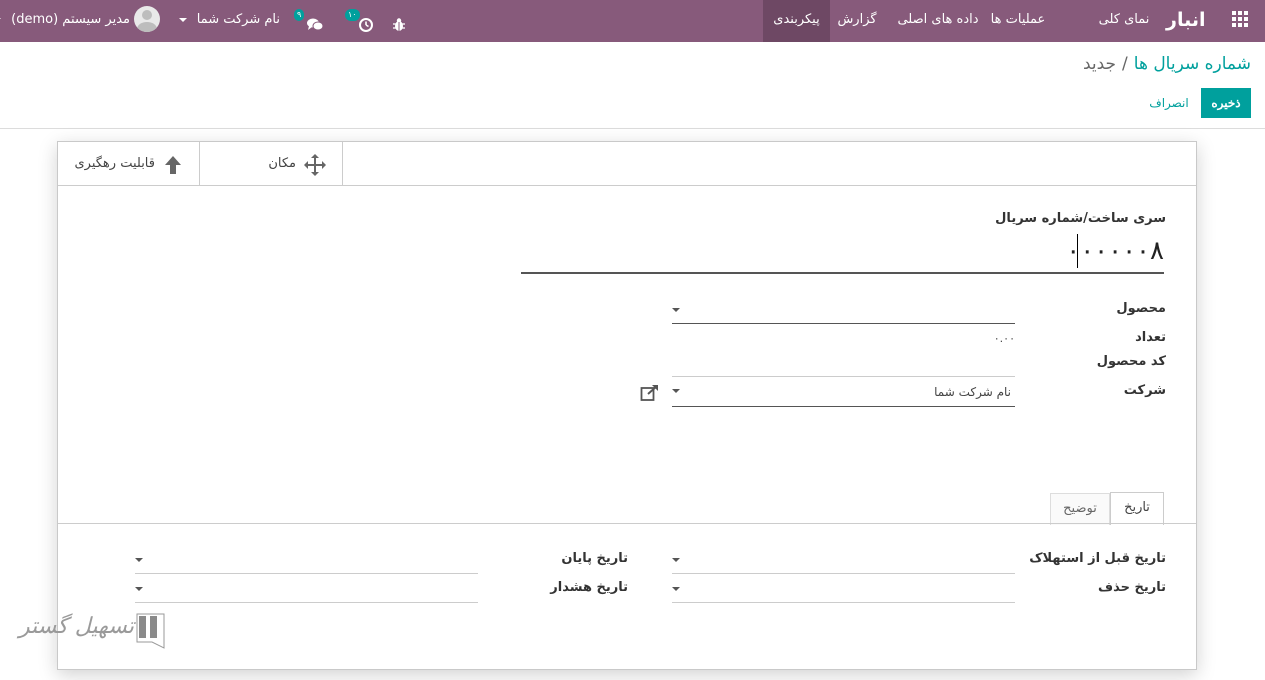  Describe the element at coordinates (1144, 390) in the screenshot. I see `company-label: شرکت` at that location.